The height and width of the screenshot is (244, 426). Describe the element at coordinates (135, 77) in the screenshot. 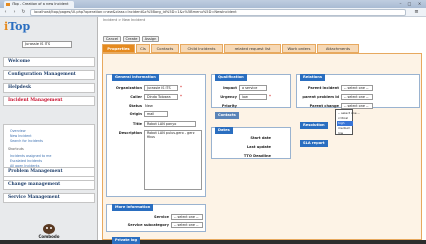

I see `general-info-legend: General information` at that location.